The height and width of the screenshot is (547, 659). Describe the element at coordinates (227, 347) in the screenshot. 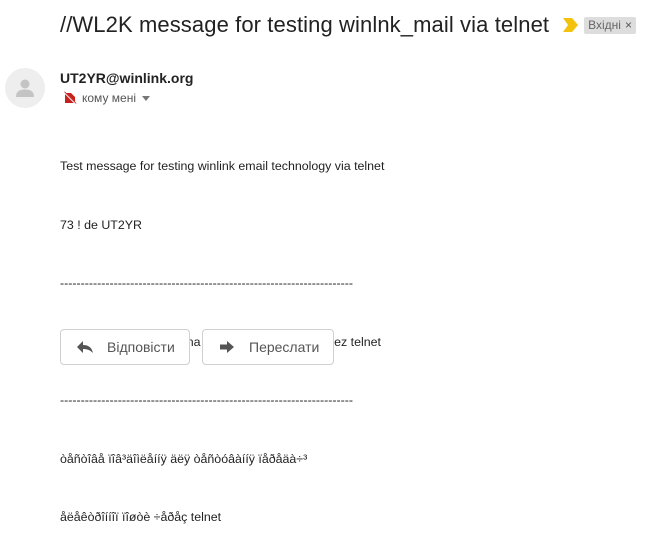

I see `forward-arrow-icon` at that location.